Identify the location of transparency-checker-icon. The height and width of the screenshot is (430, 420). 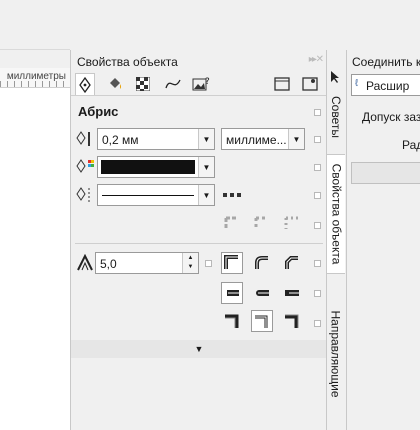
(143, 84).